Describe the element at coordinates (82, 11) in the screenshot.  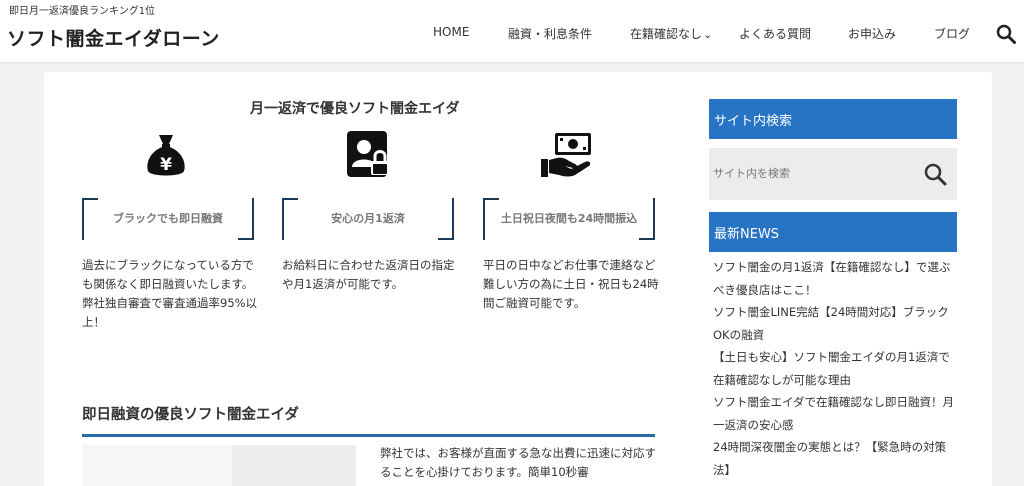
I see `site-tagline: 即日月一返済優良ランキング1位` at that location.